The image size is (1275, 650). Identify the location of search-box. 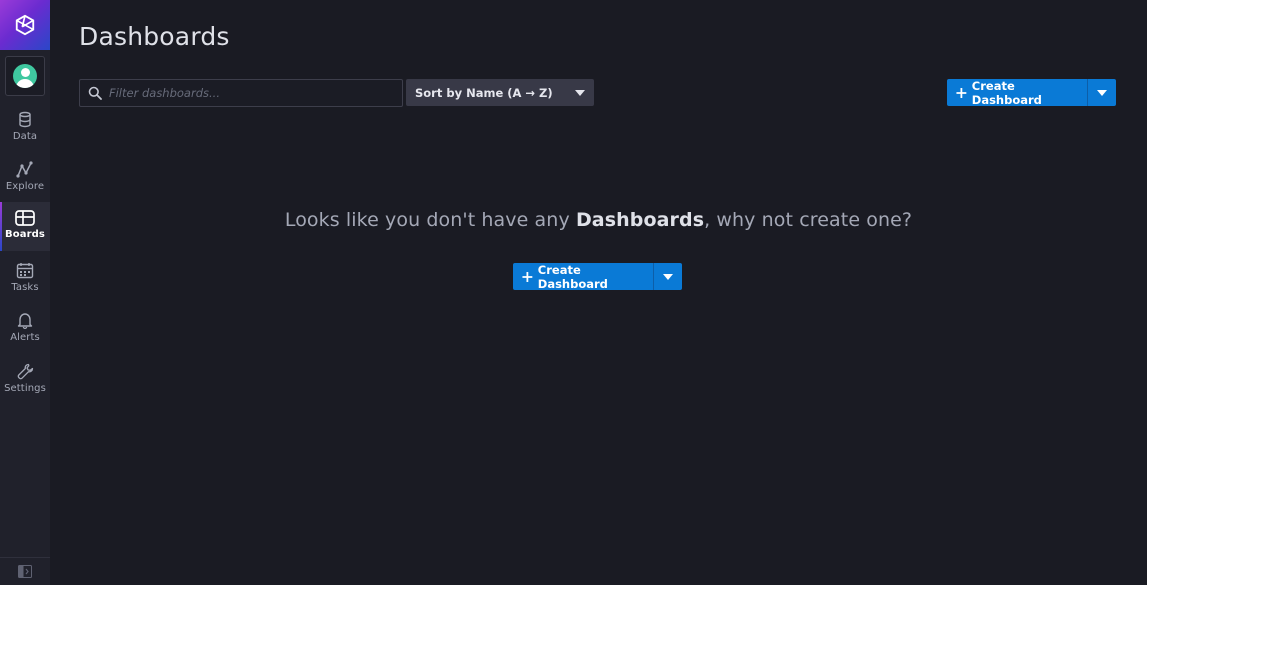
(241, 93).